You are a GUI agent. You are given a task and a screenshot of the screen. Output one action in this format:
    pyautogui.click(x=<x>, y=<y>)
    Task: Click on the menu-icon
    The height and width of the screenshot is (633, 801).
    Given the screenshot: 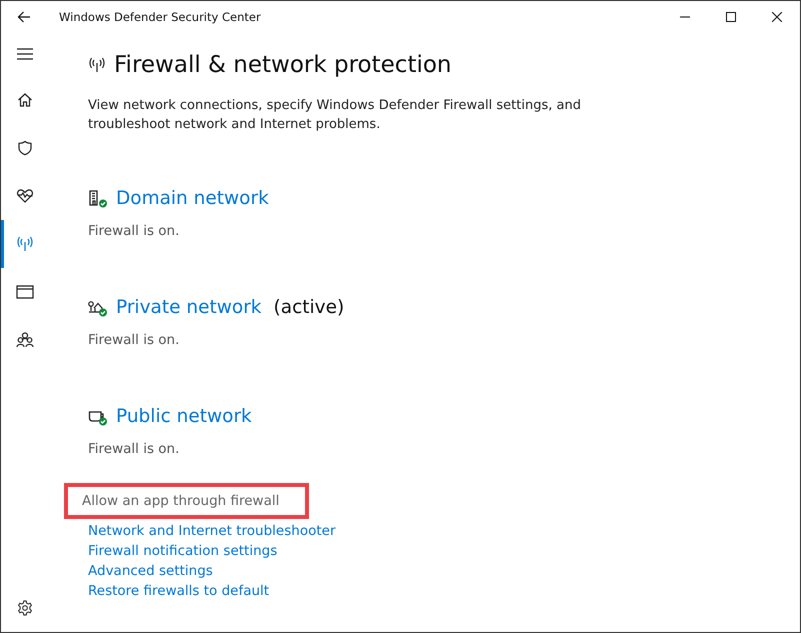 What is the action you would take?
    pyautogui.click(x=25, y=54)
    